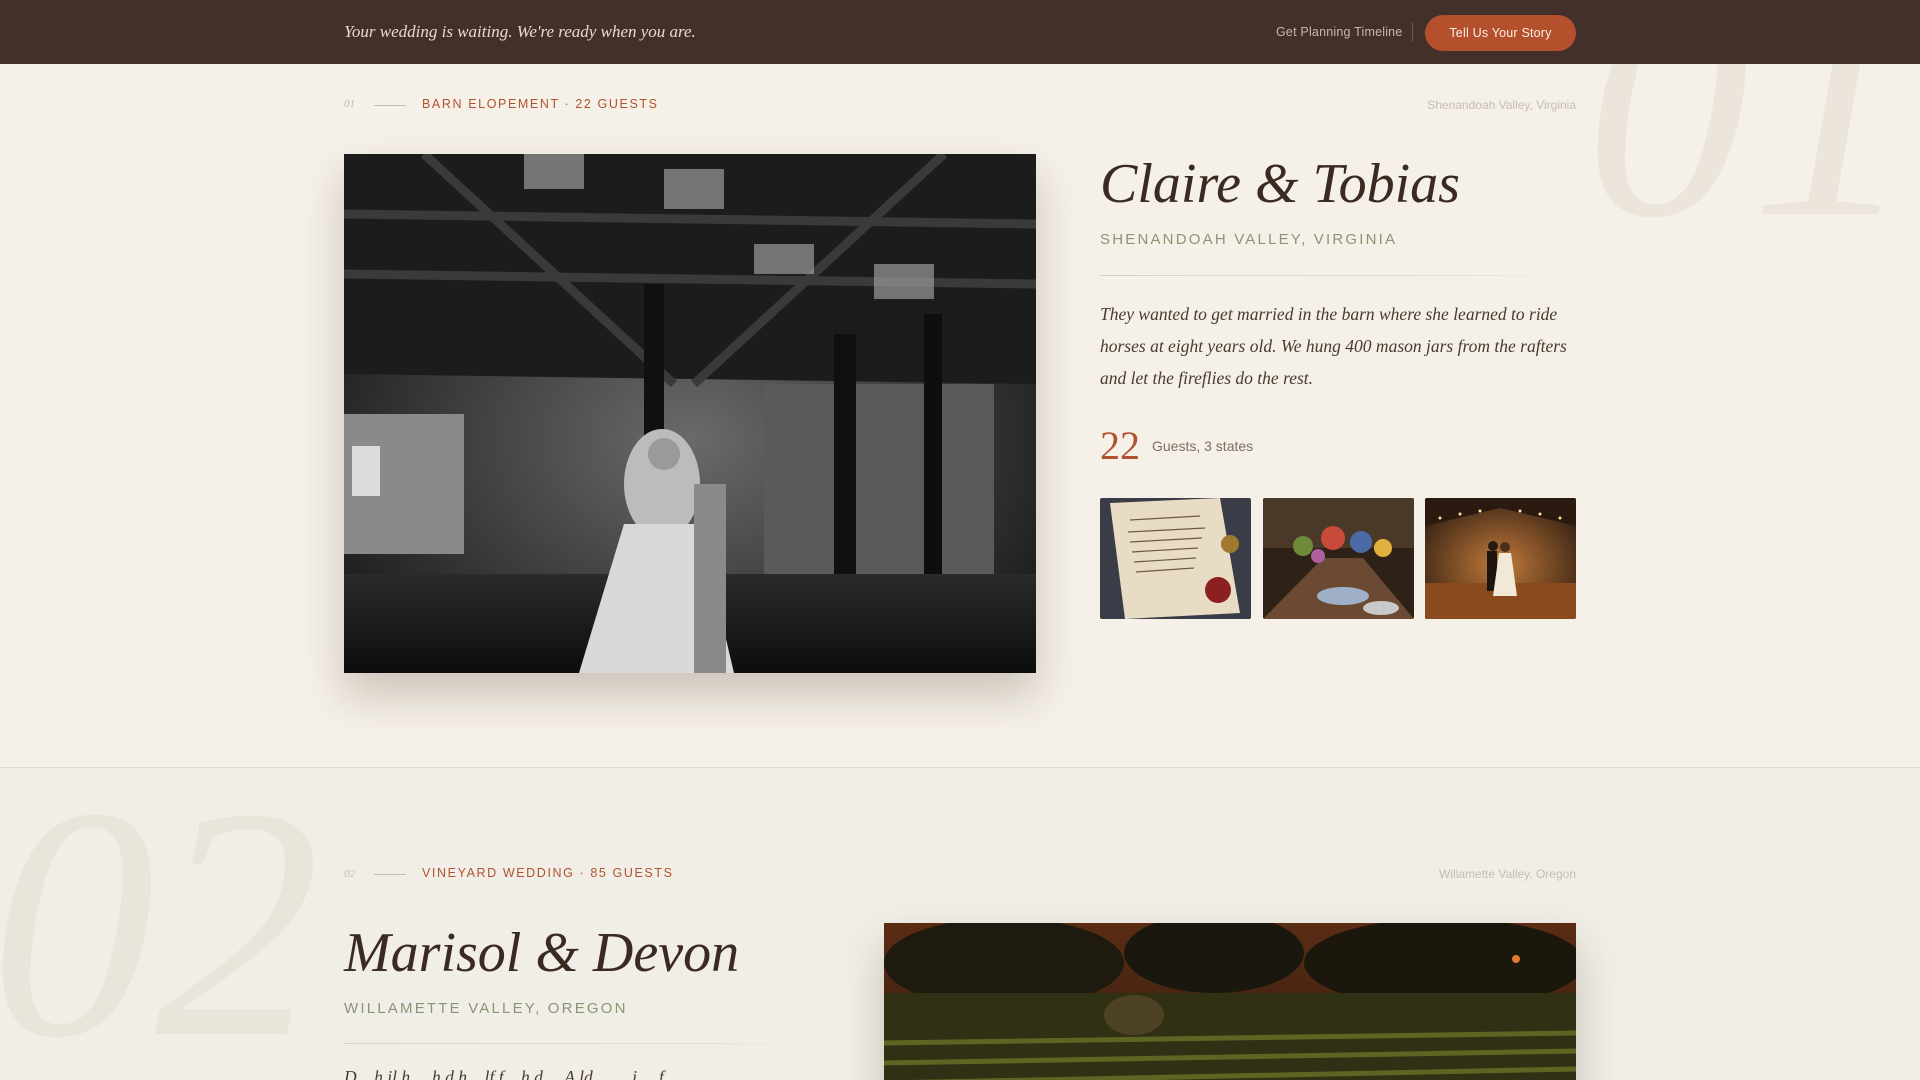 The width and height of the screenshot is (1920, 1080). What do you see at coordinates (548, 873) in the screenshot?
I see `story-category: VINEYARD WEDDING · 85 GUESTS` at bounding box center [548, 873].